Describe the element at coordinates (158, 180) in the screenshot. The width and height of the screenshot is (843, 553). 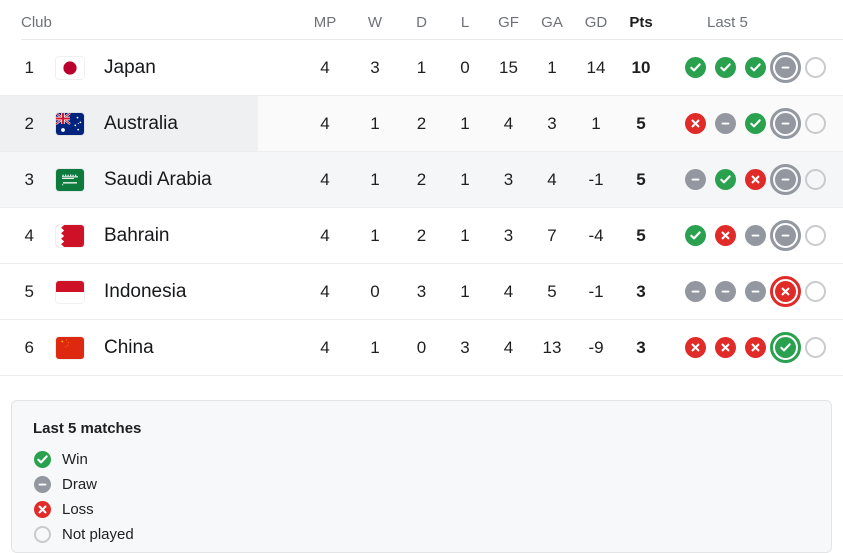
I see `team-name: Saudi Arabia` at that location.